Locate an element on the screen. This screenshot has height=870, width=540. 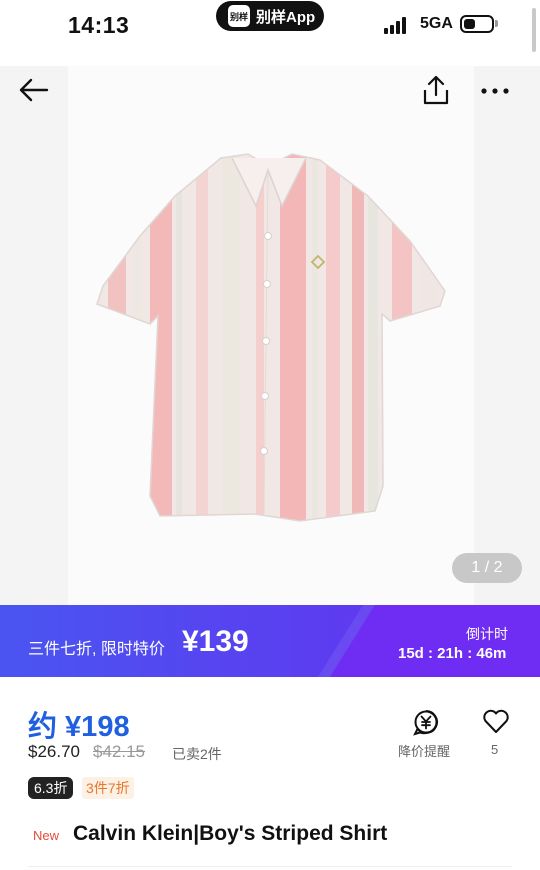
price-cny: 约 ¥198 is located at coordinates (79, 727).